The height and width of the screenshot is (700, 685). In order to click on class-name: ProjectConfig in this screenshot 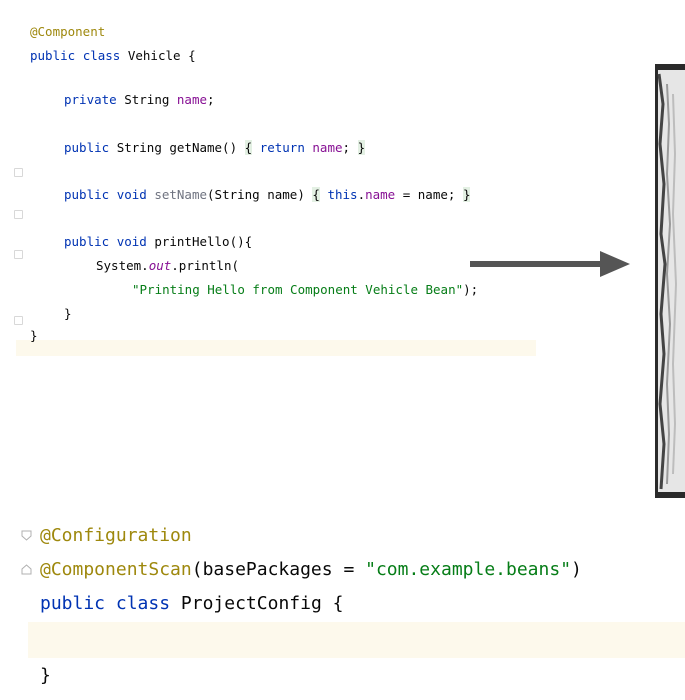, I will do `click(251, 603)`.